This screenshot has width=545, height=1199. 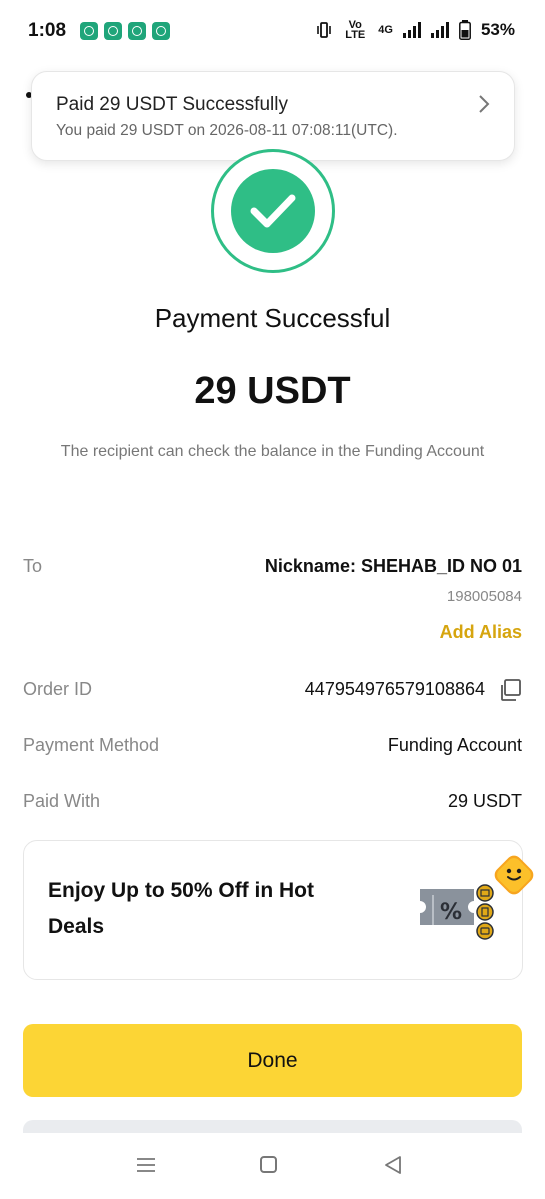 What do you see at coordinates (385, 30) in the screenshot?
I see `network-4g-label: 4G` at bounding box center [385, 30].